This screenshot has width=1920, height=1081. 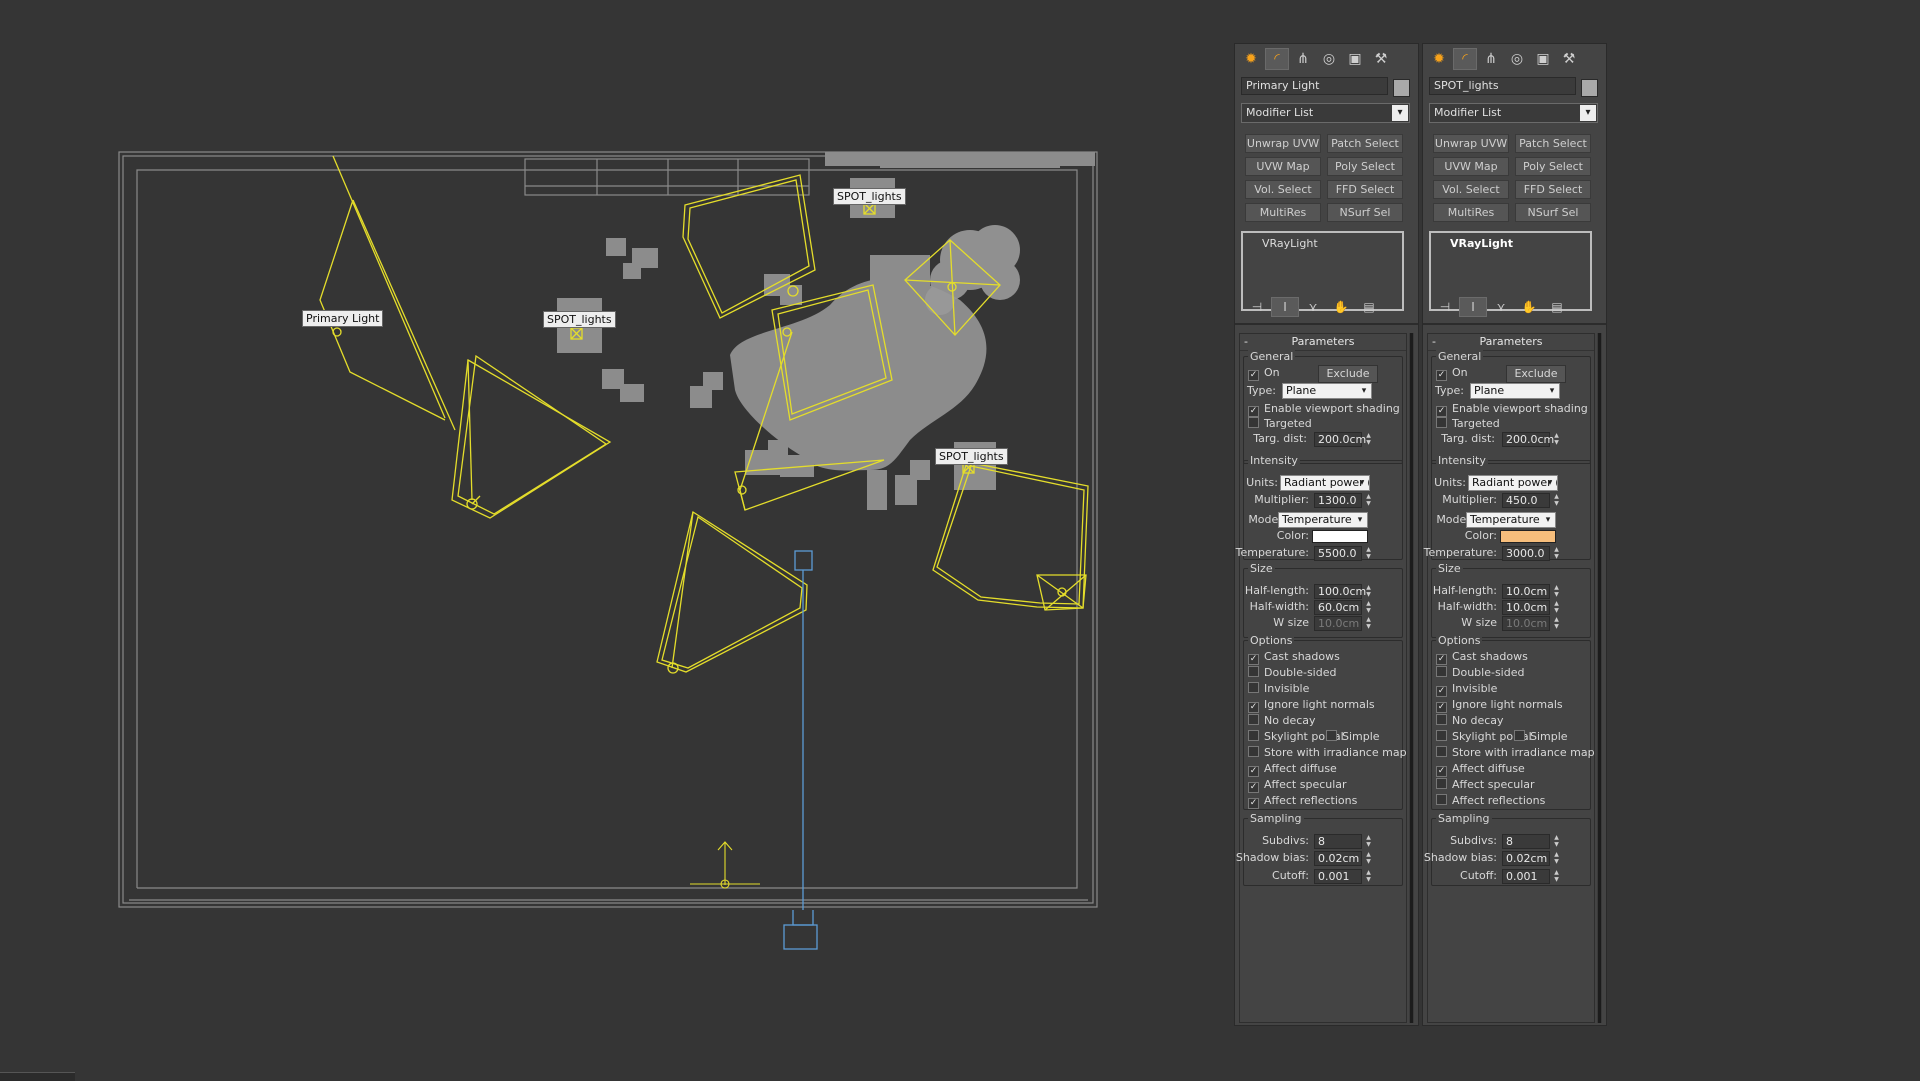 I want to click on multiplier-input: 1300.0, so click(x=1338, y=500).